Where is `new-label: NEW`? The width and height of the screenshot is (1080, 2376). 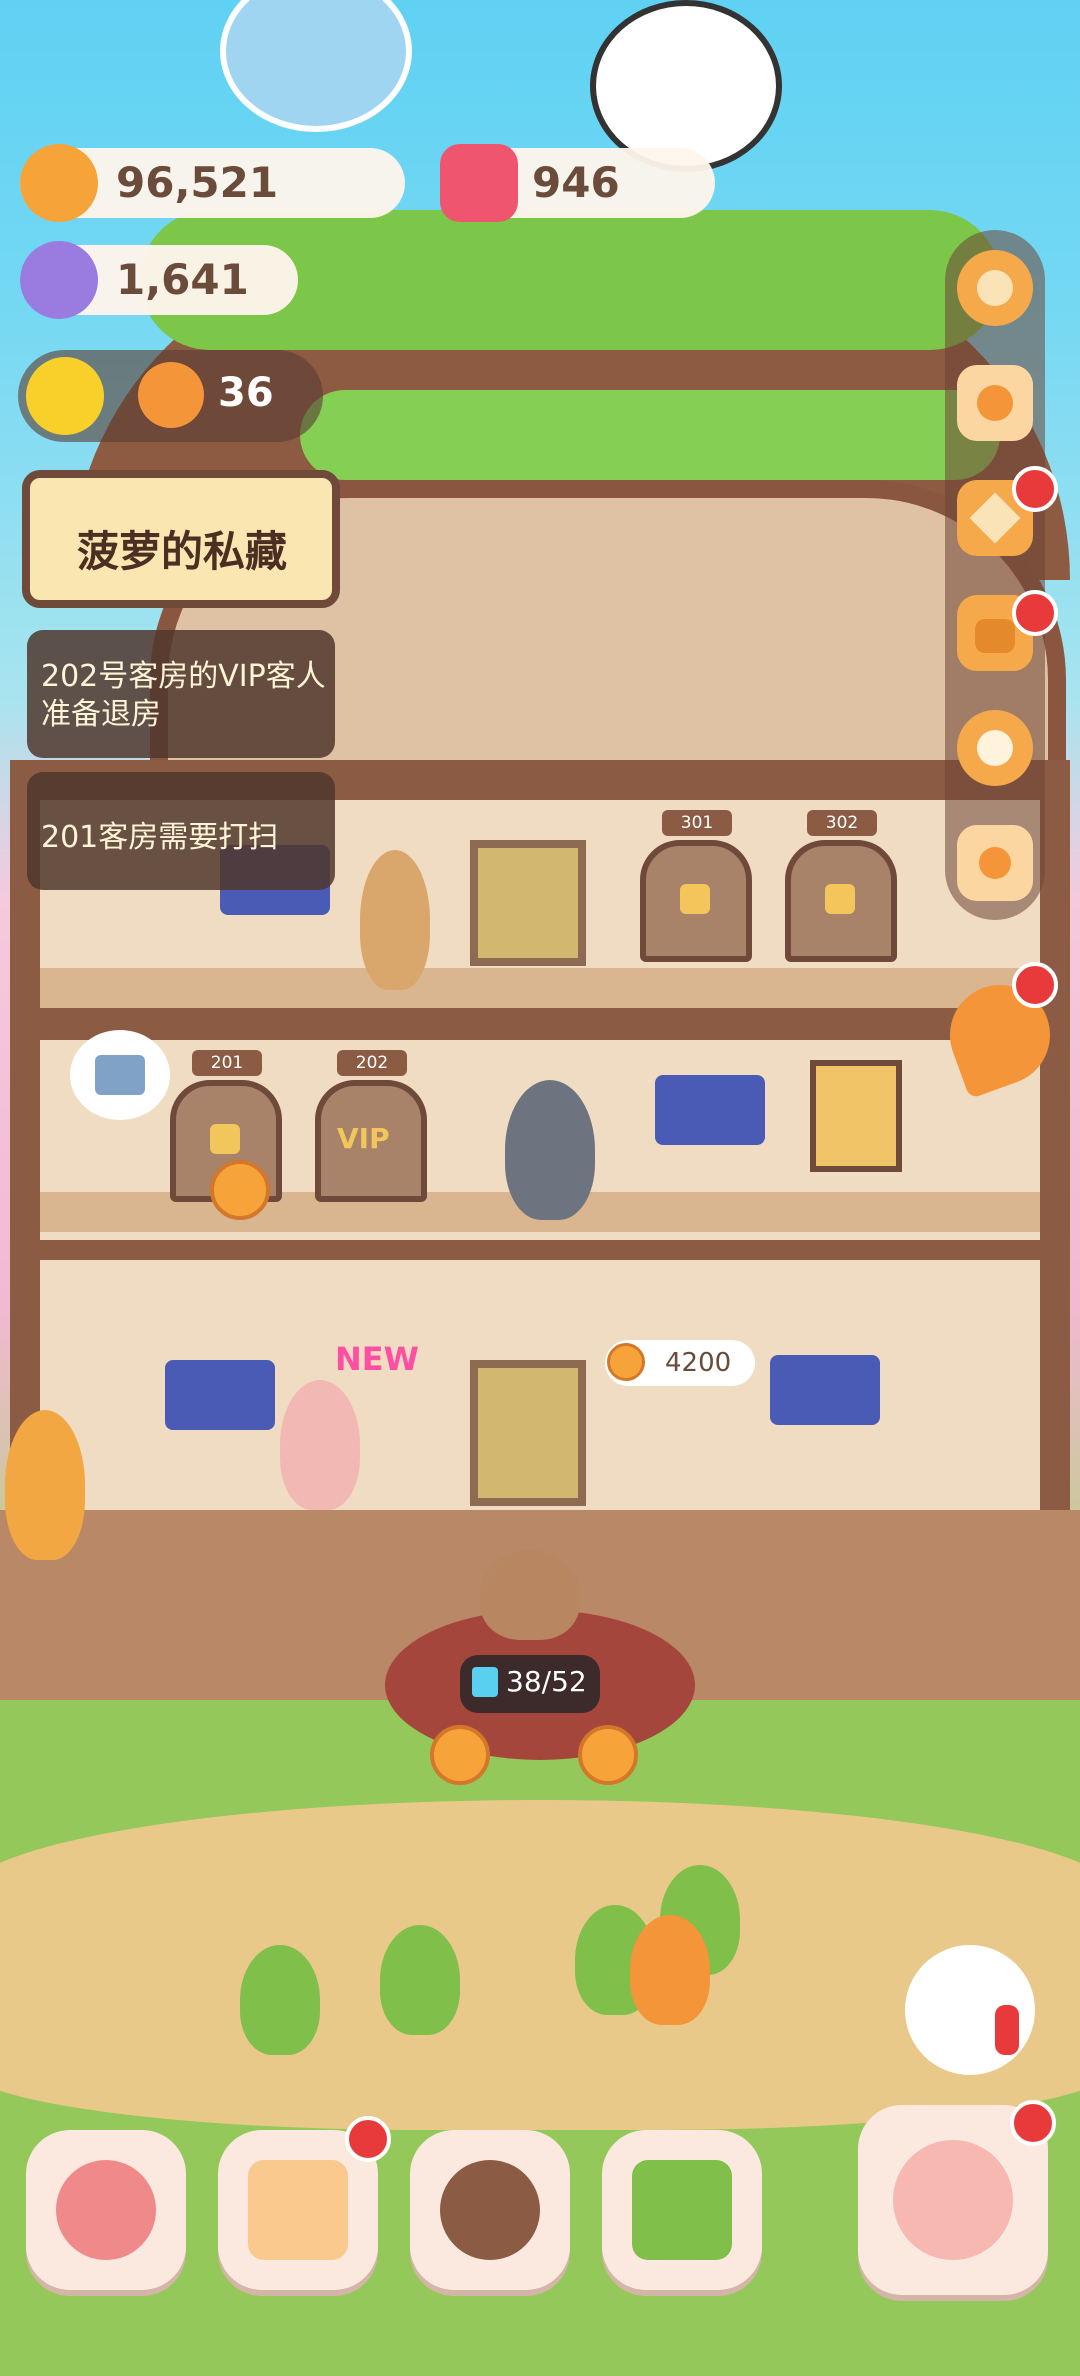 new-label: NEW is located at coordinates (377, 1359).